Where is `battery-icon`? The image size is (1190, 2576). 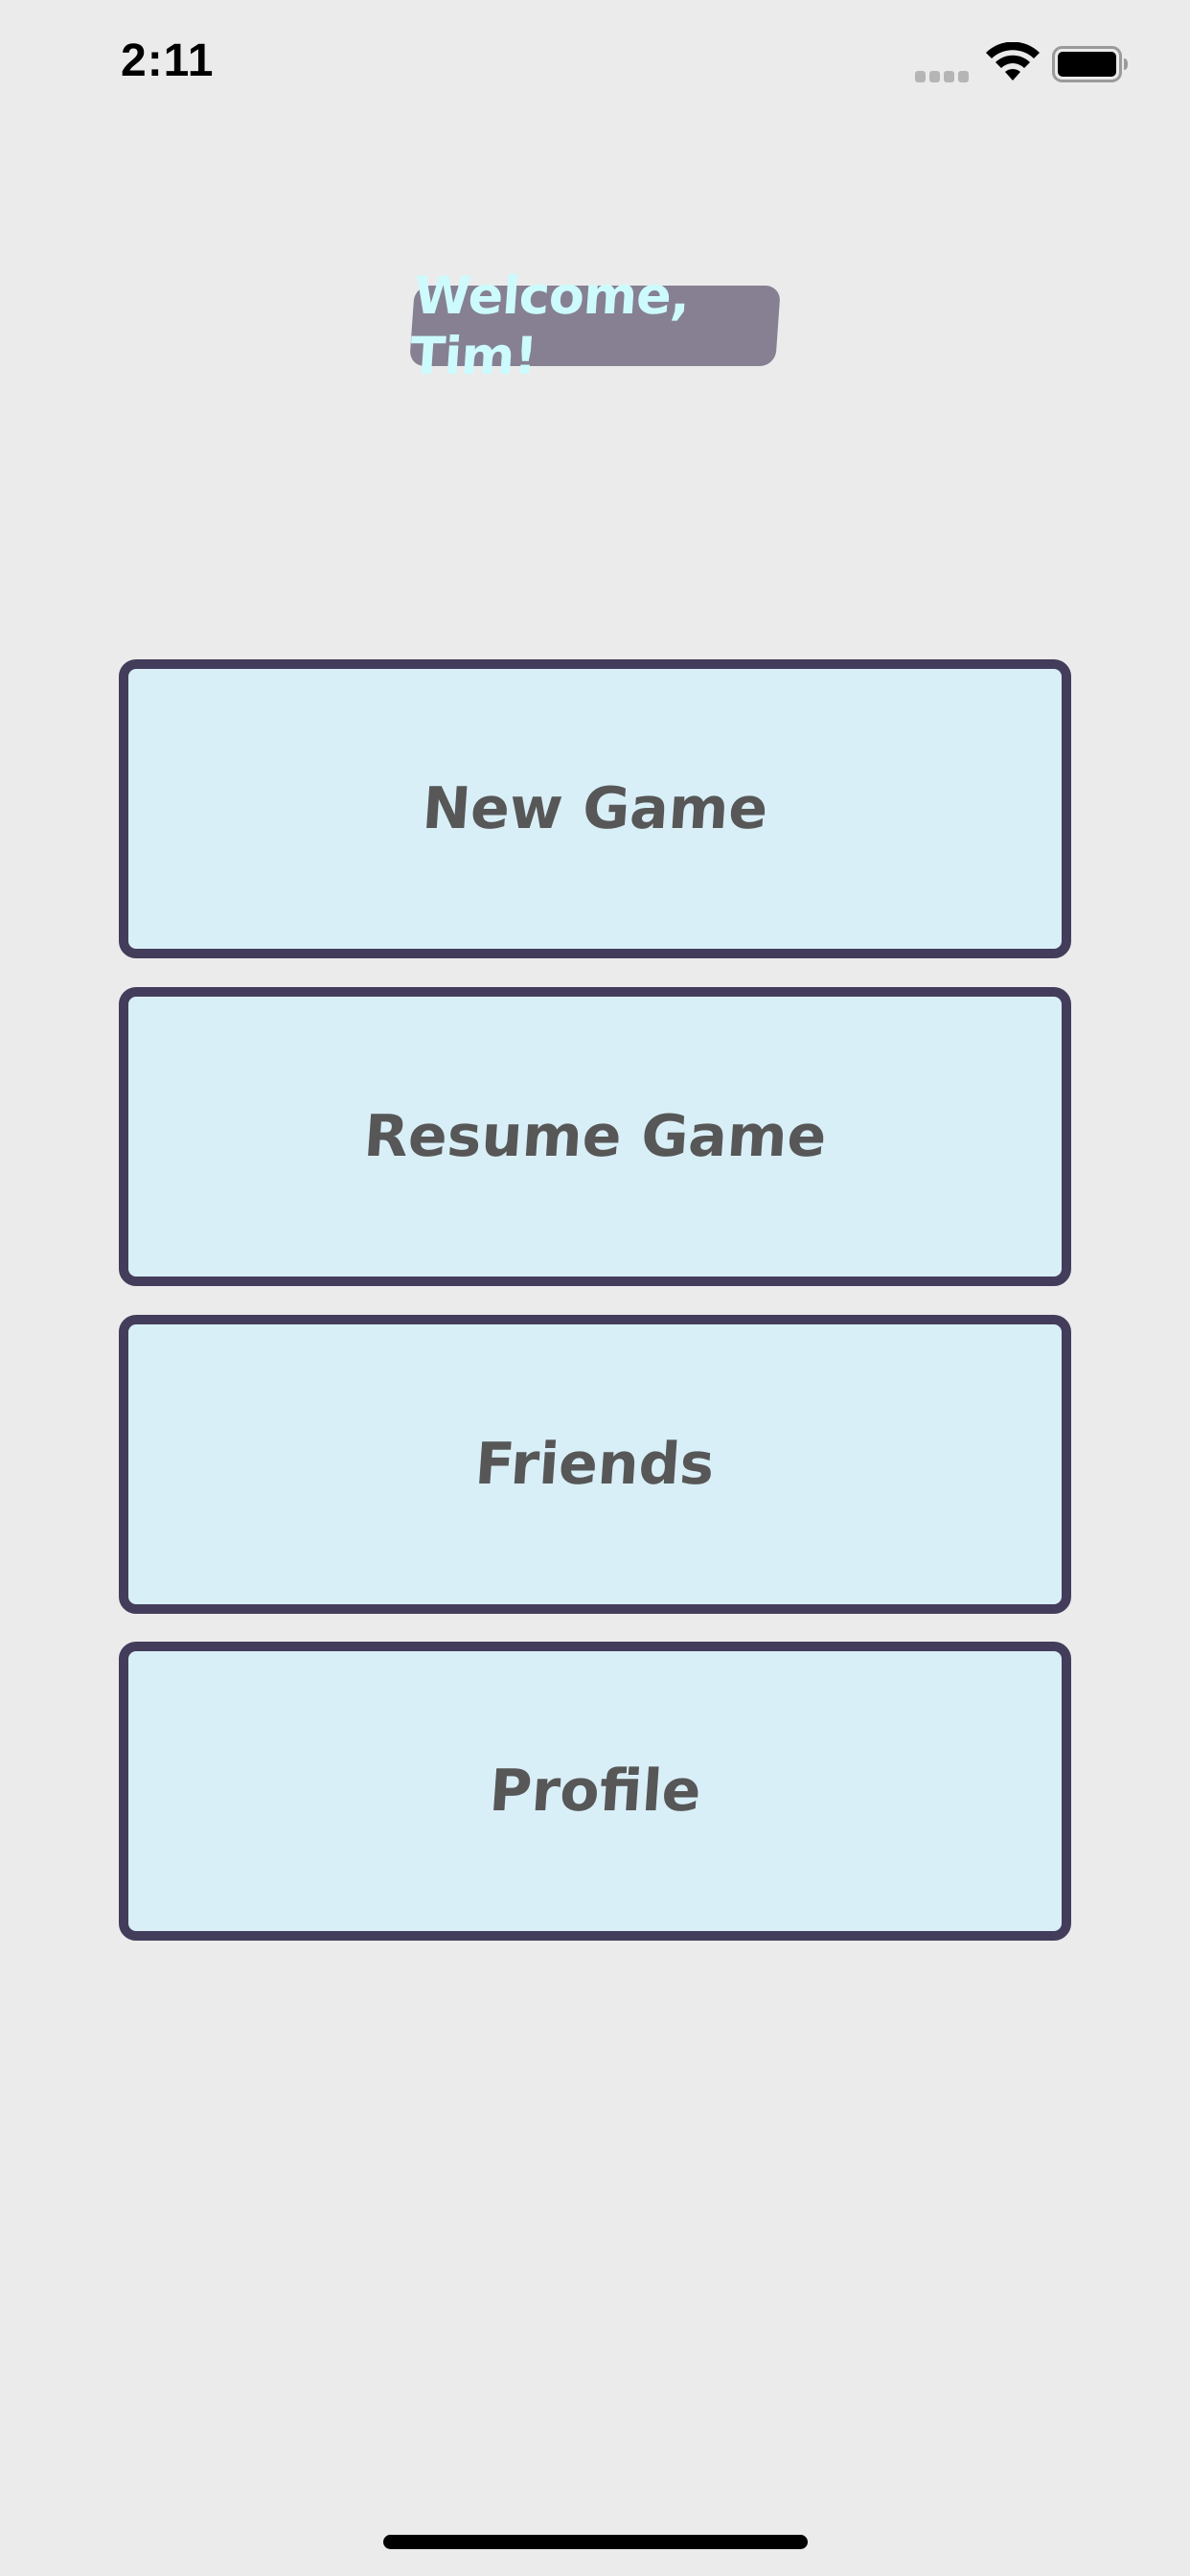 battery-icon is located at coordinates (1090, 64).